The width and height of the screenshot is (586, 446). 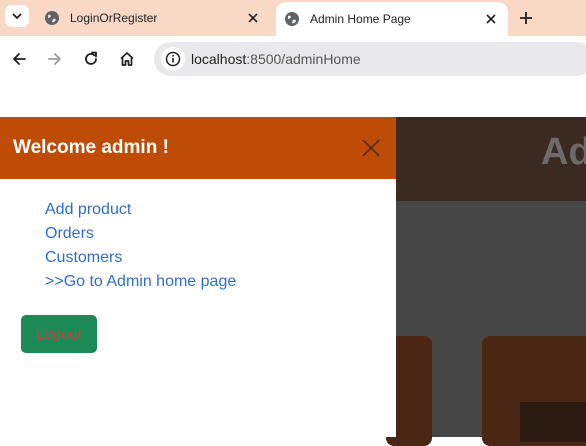 I want to click on tab-admin-home-page: Admin Home Page, so click(x=392, y=19).